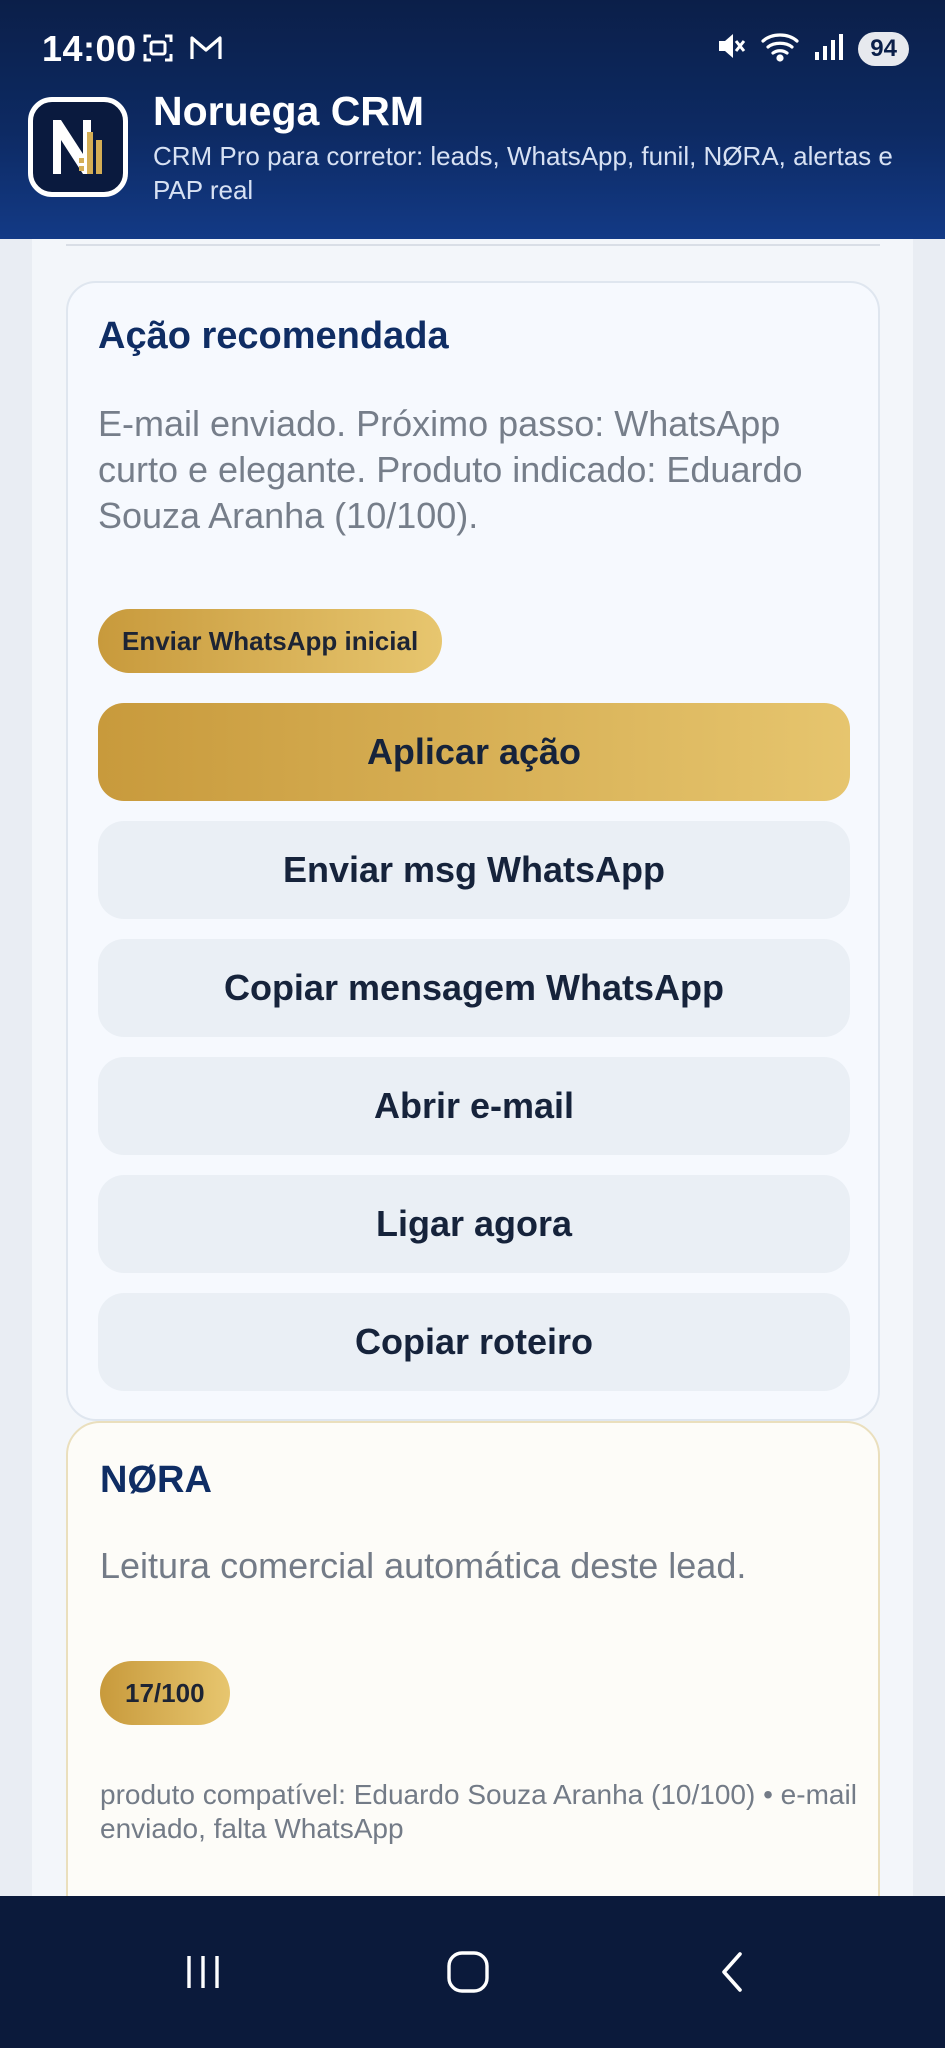 Image resolution: width=945 pixels, height=2048 pixels. Describe the element at coordinates (78, 147) in the screenshot. I see `app-logo` at that location.